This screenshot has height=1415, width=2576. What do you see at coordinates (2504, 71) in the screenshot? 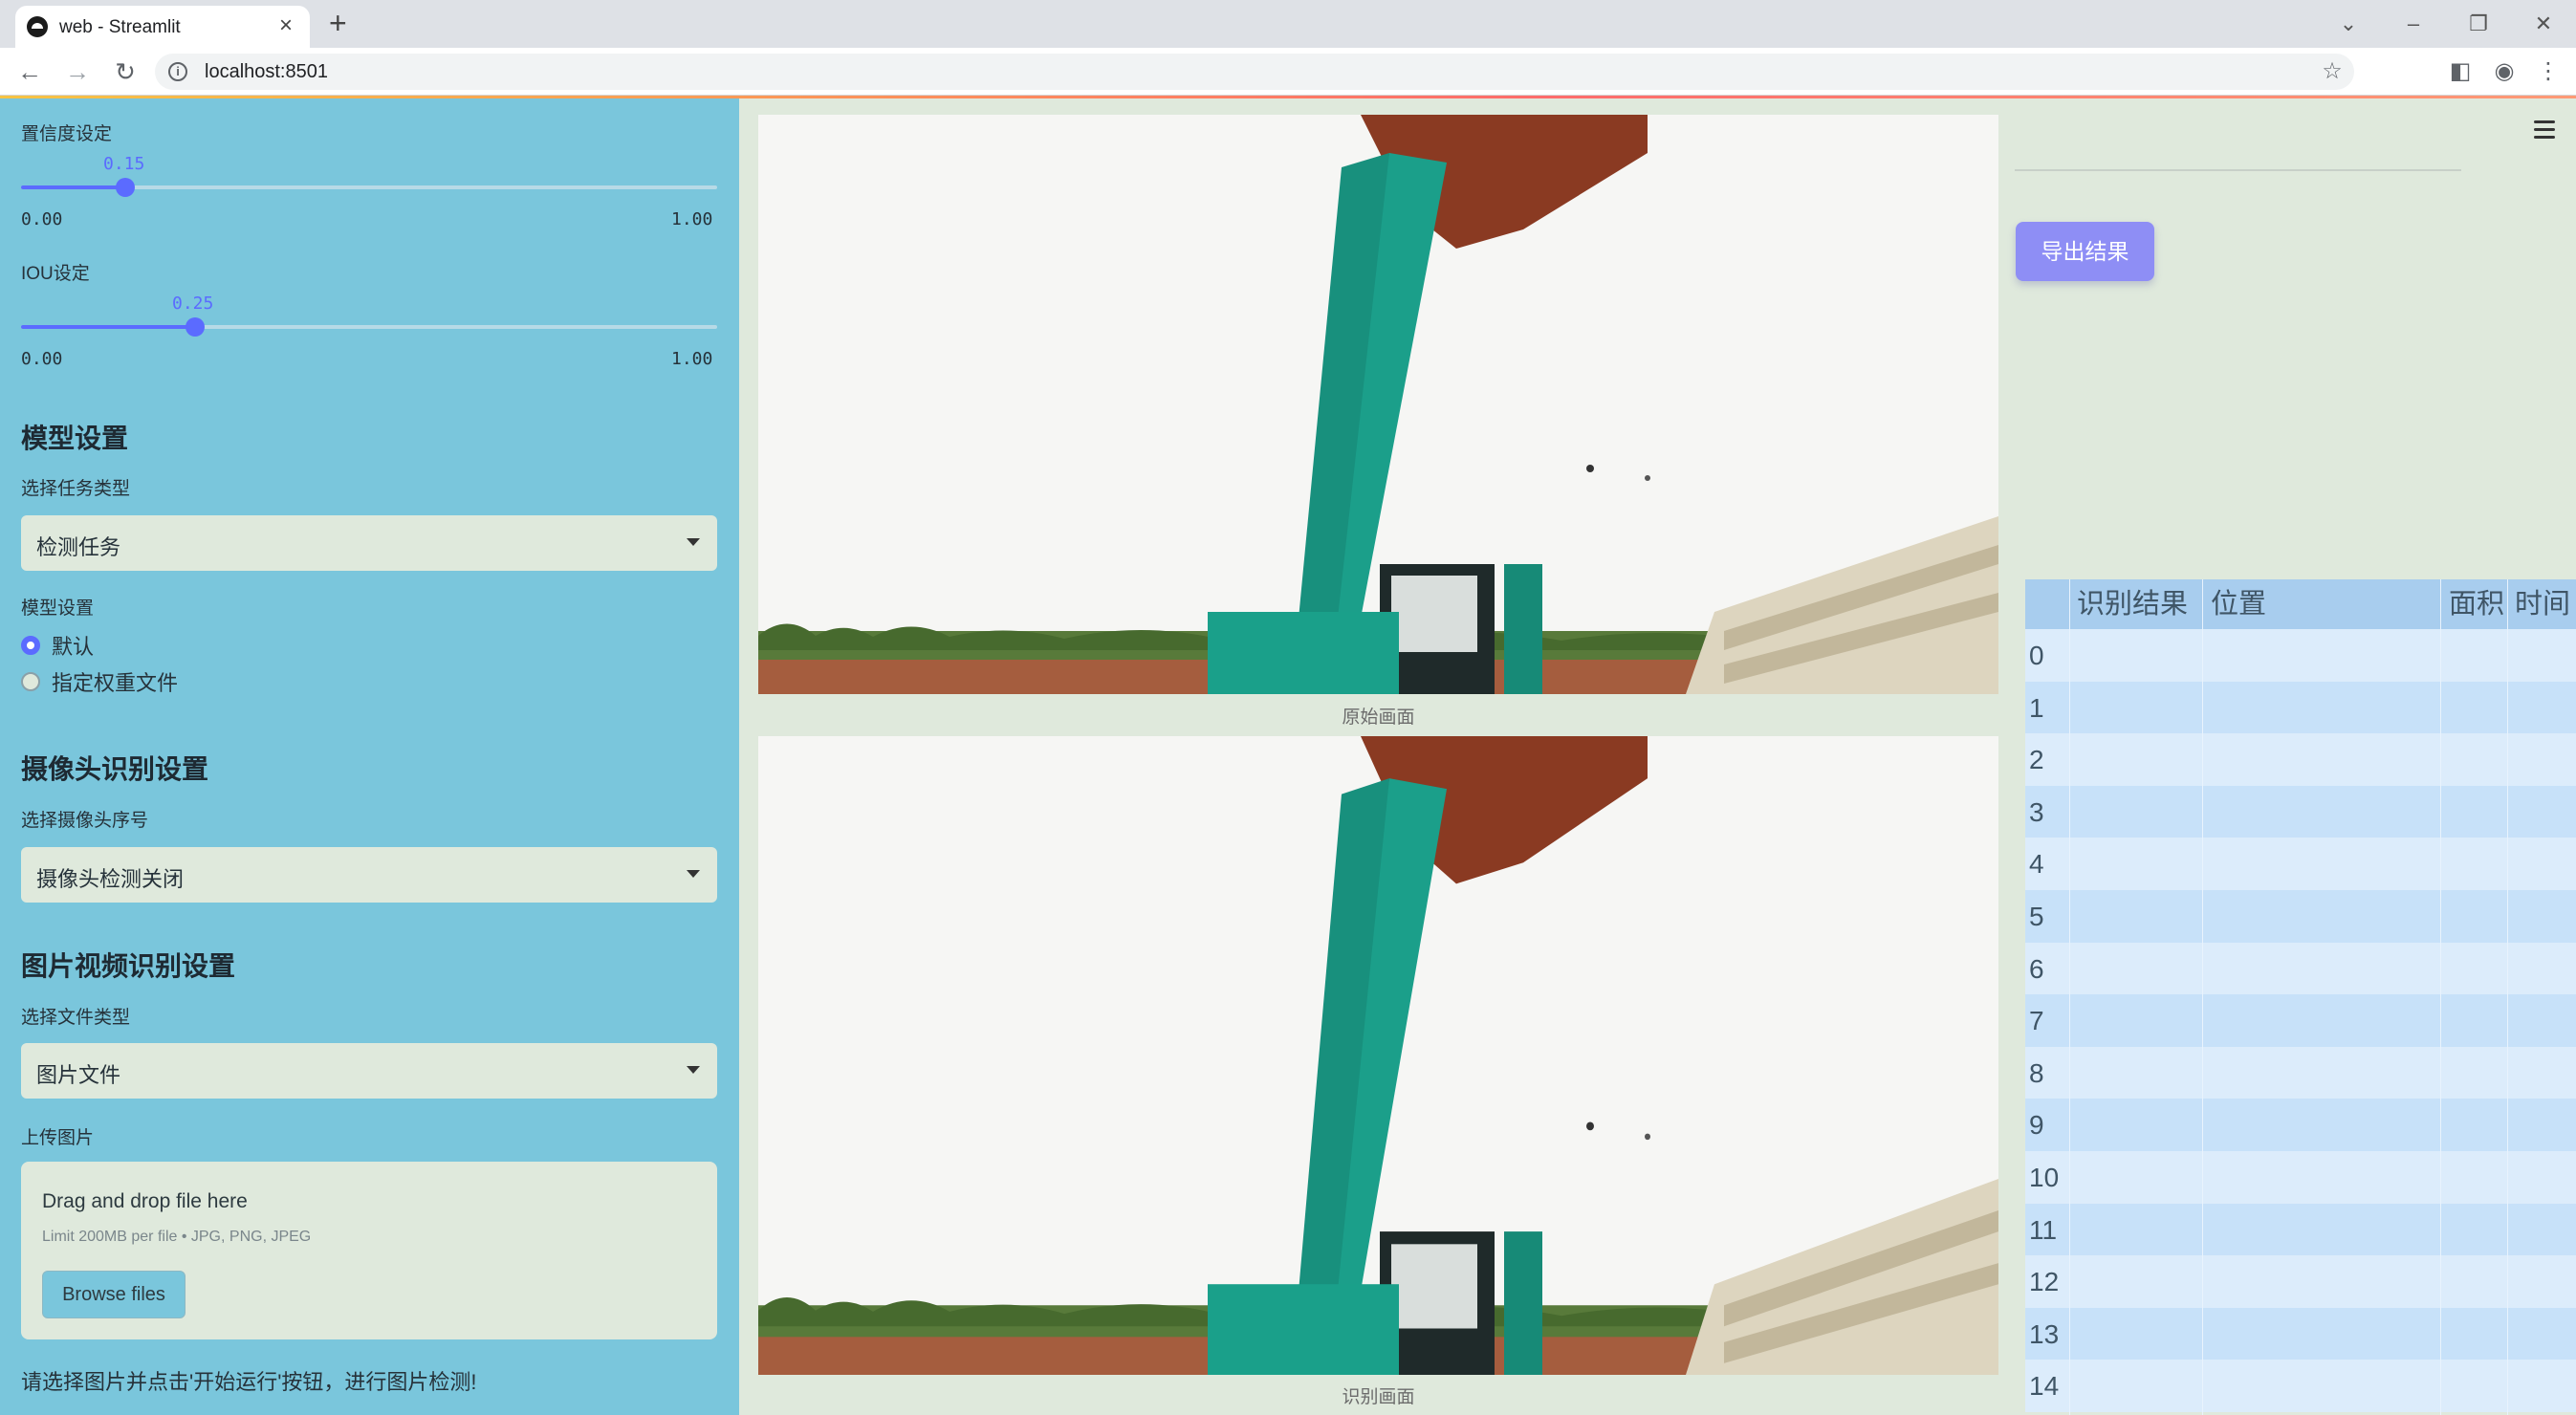
I see `profile-avatar-icon: ◉` at bounding box center [2504, 71].